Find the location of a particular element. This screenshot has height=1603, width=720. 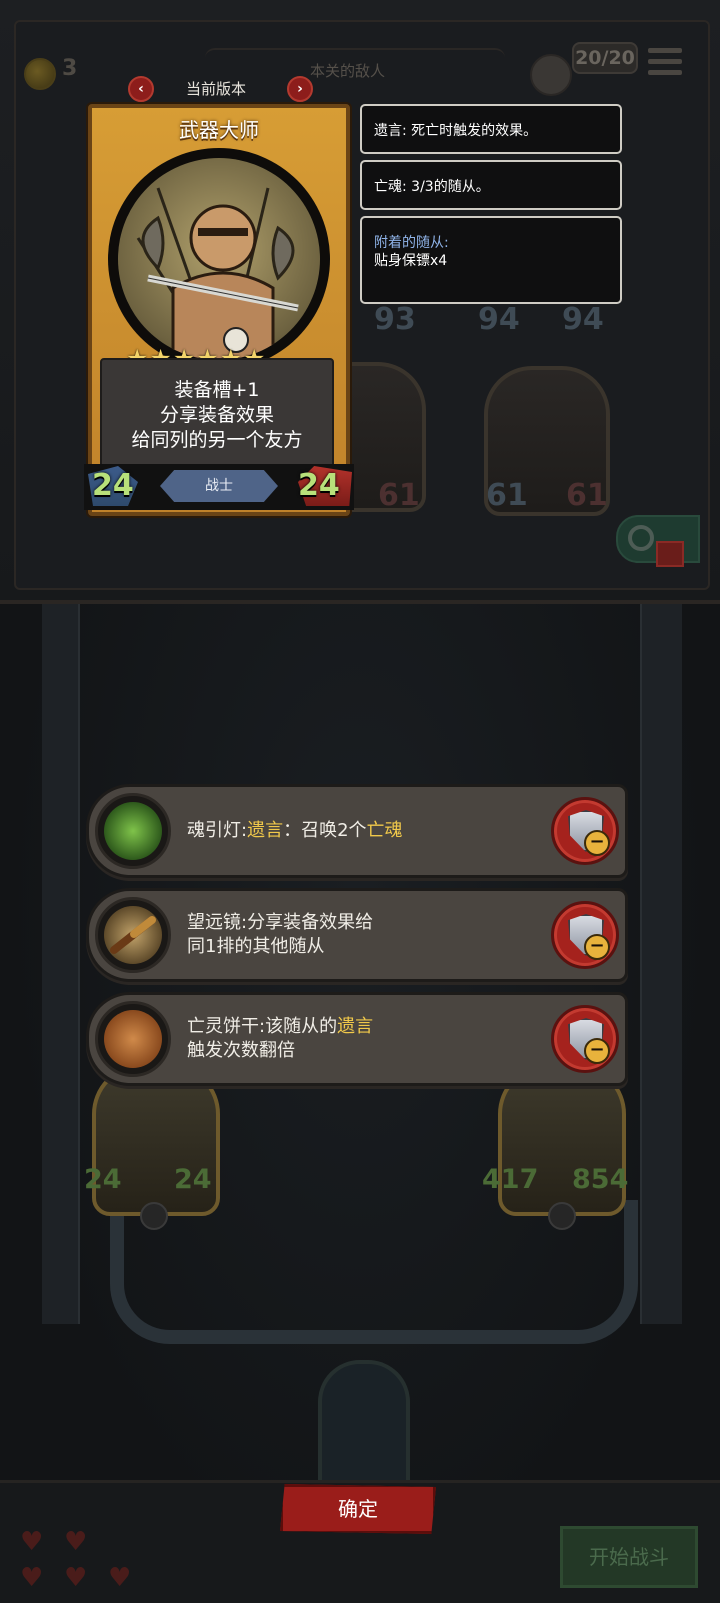

keyword-deathrattle-box: 遗言: 死亡时触发的效果。 is located at coordinates (491, 129).